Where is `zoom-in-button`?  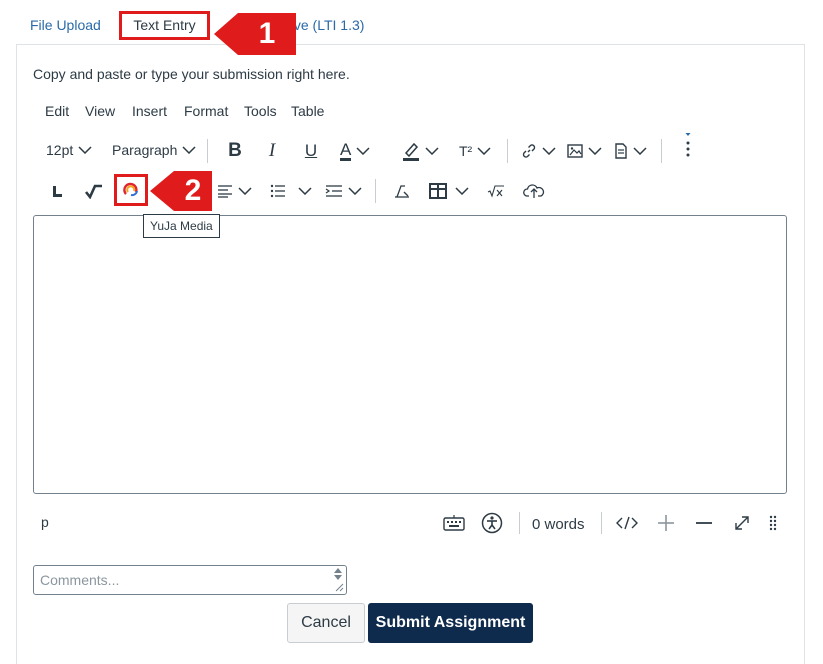 zoom-in-button is located at coordinates (666, 523).